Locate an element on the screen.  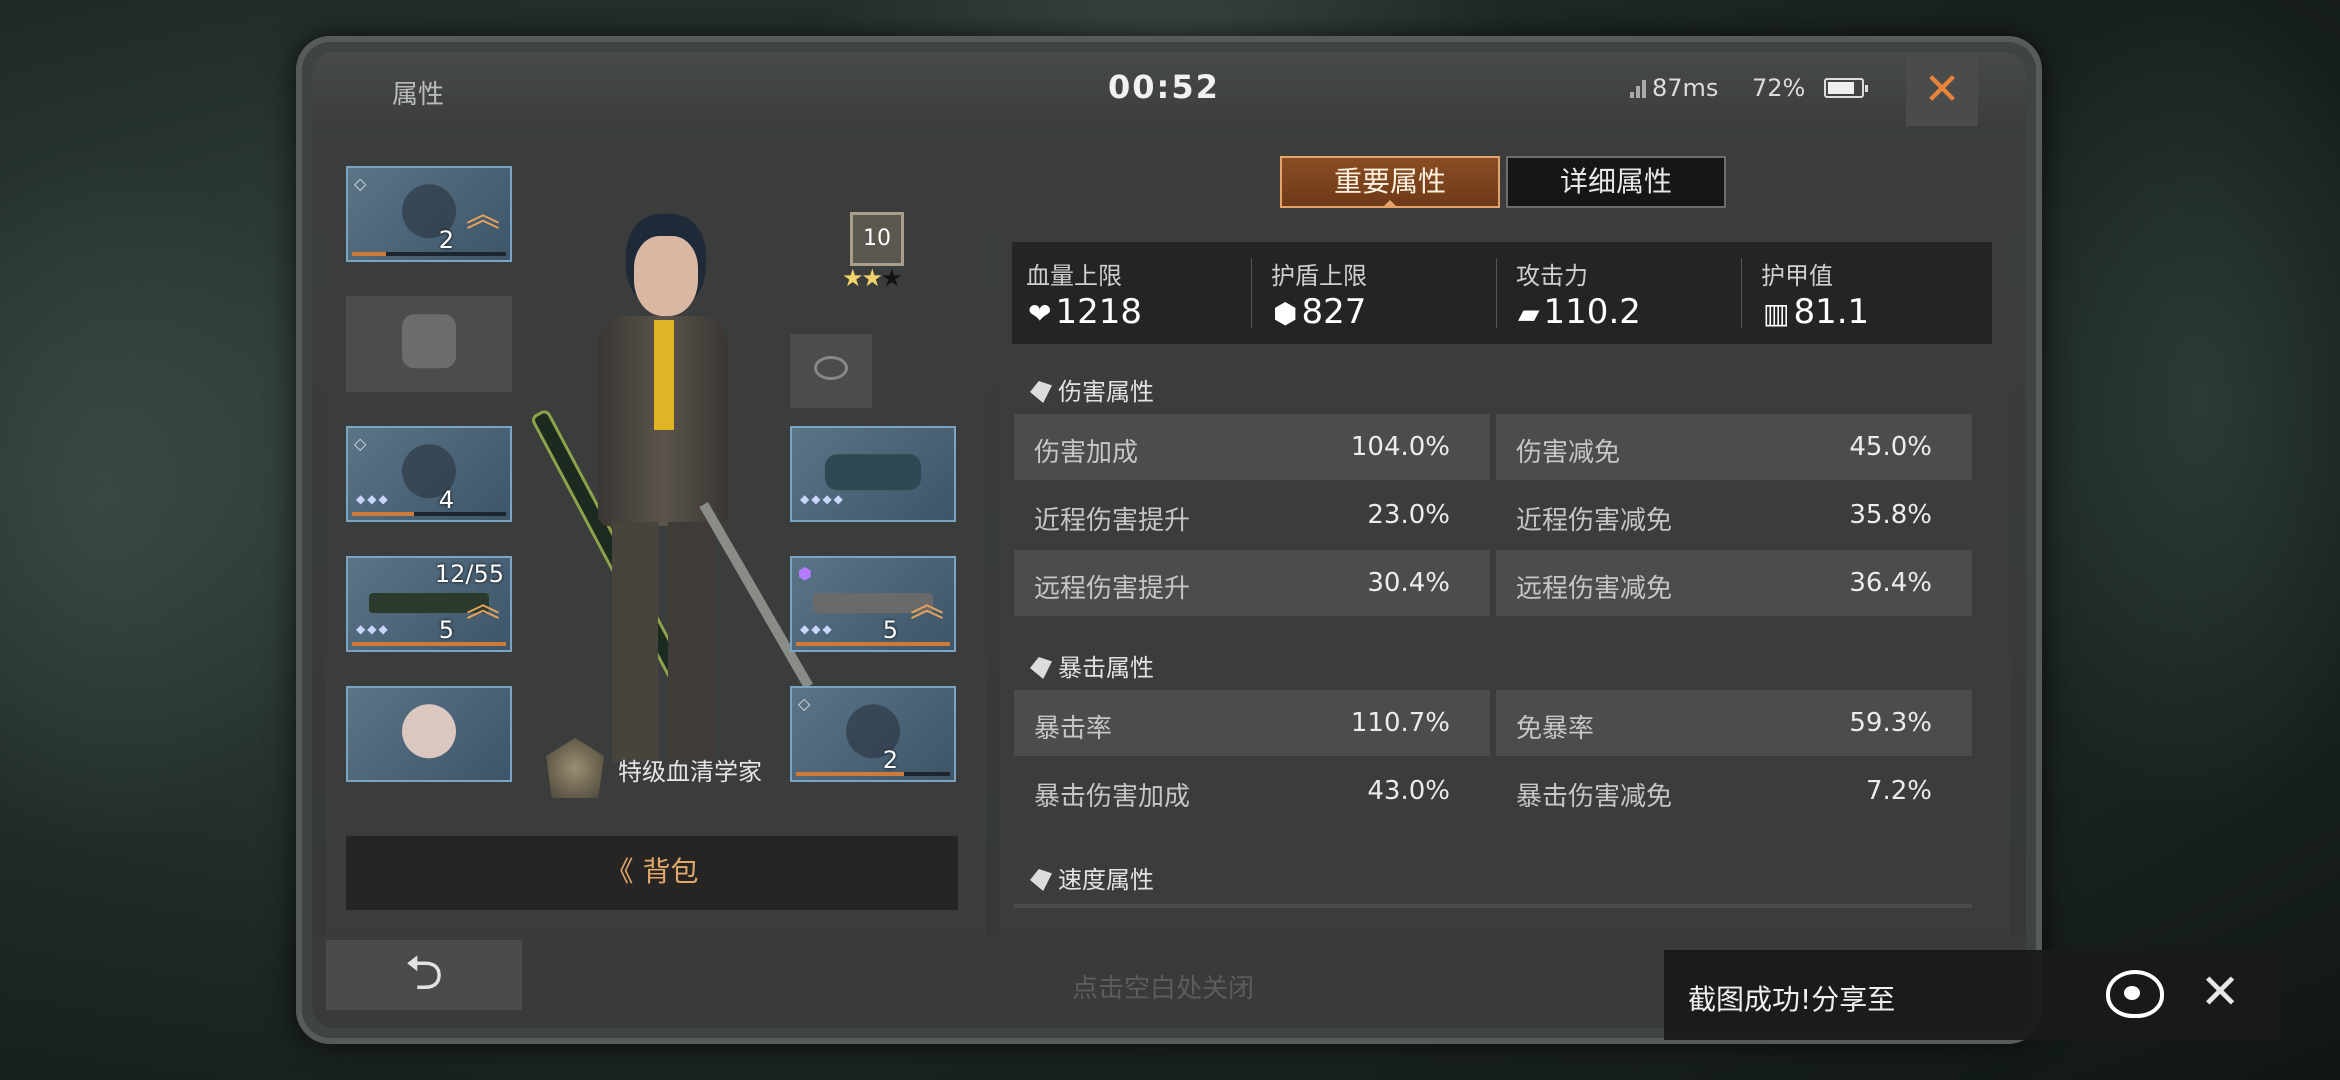
ammo-count: 12/55 is located at coordinates (469, 574).